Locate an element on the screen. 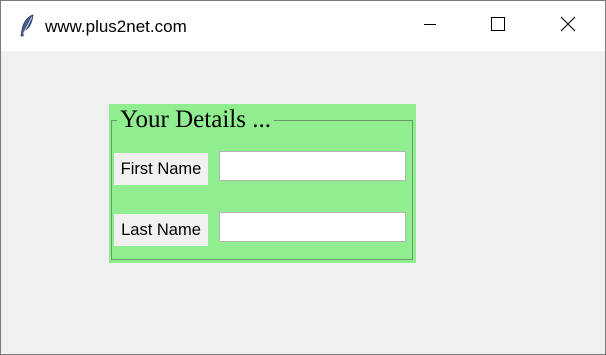 The image size is (606, 355). close-button is located at coordinates (568, 26).